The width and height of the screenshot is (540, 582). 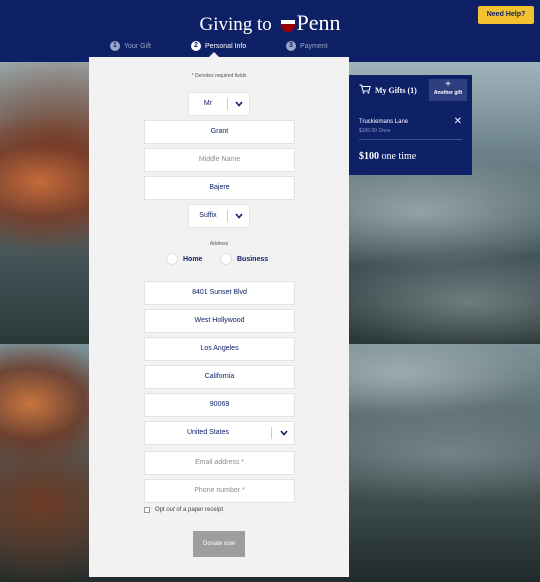 I want to click on step-number: 2, so click(x=196, y=46).